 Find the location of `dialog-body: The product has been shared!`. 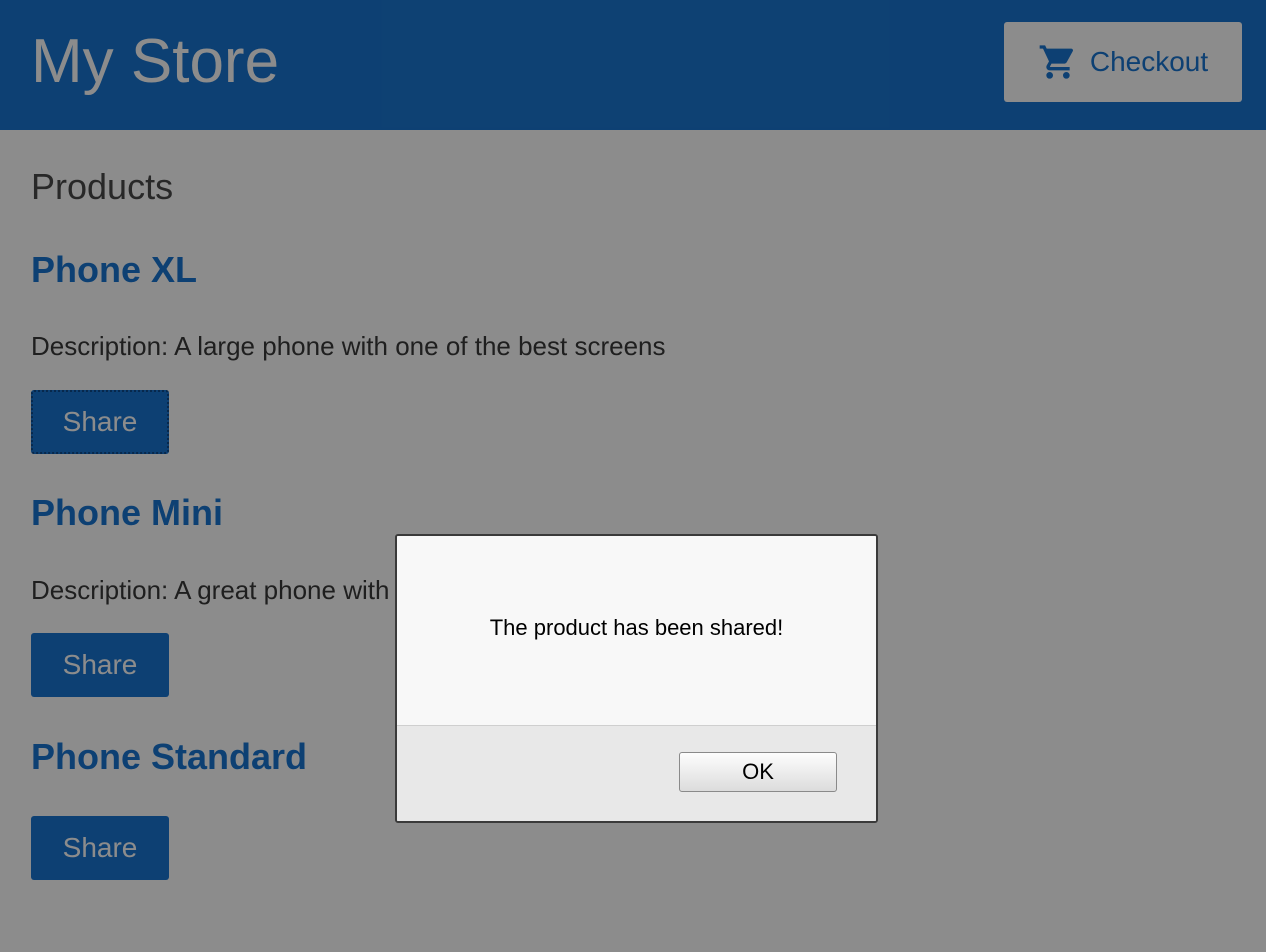

dialog-body: The product has been shared! is located at coordinates (636, 630).